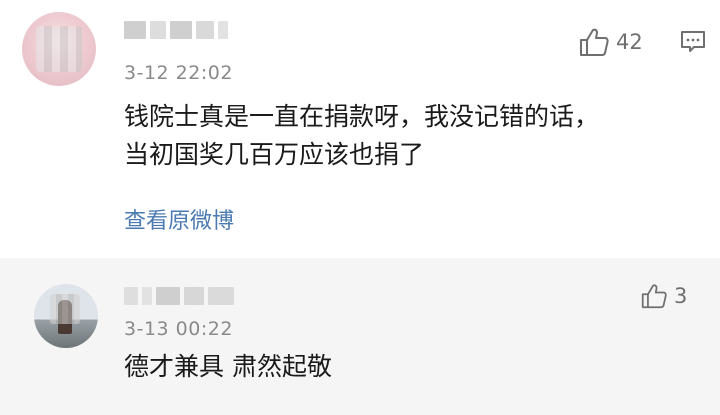 Image resolution: width=720 pixels, height=415 pixels. Describe the element at coordinates (629, 42) in the screenshot. I see `like-count: 42` at that location.